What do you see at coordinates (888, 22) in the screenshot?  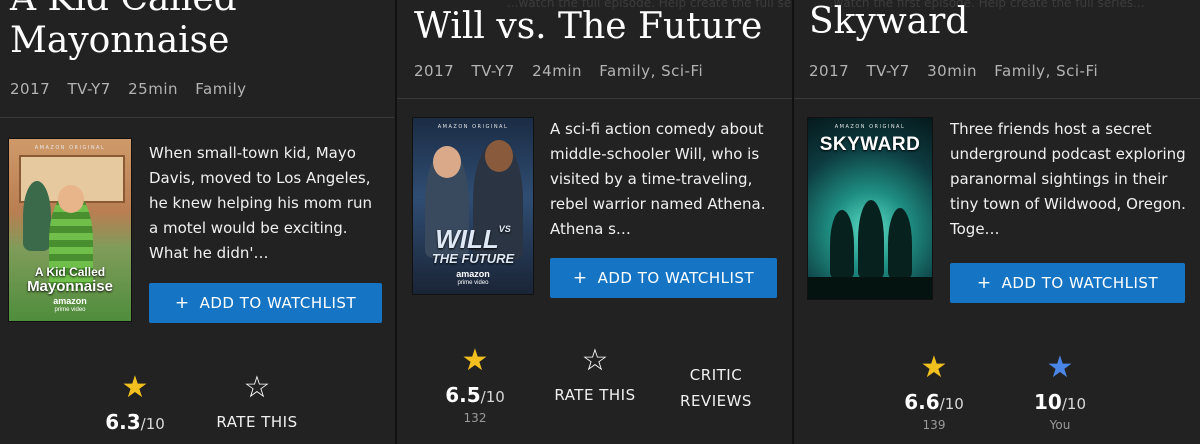 I see `card-title: Skyward` at bounding box center [888, 22].